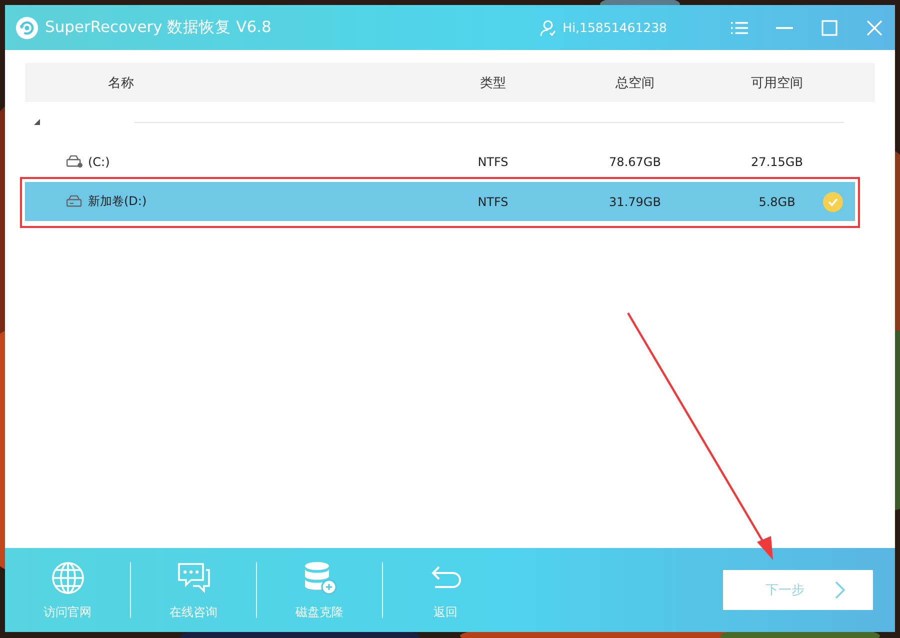 The image size is (900, 638). What do you see at coordinates (635, 161) in the screenshot?
I see `table-cell-text: 78.67GB` at bounding box center [635, 161].